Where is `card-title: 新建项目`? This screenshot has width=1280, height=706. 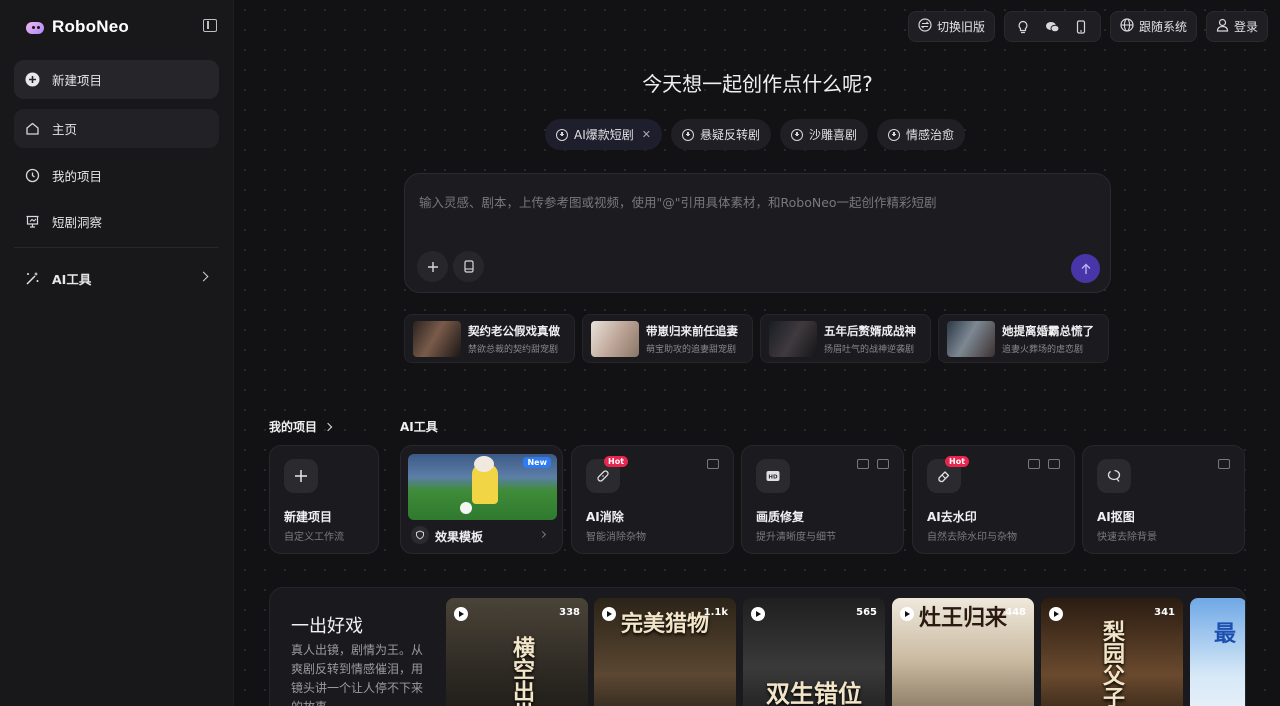
card-title: 新建项目 is located at coordinates (308, 517).